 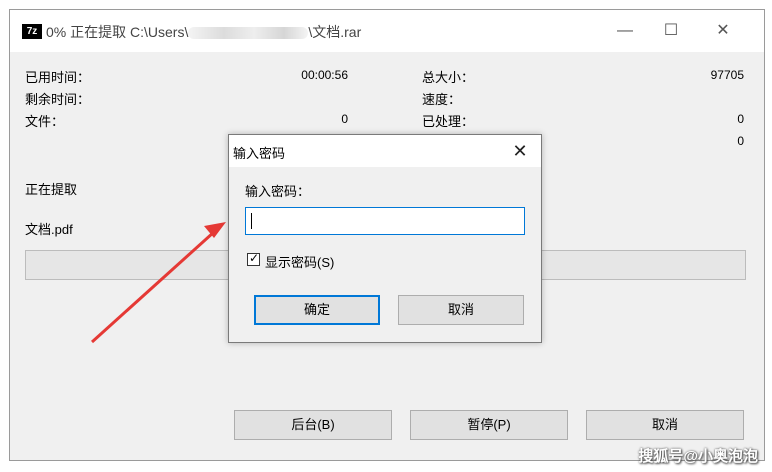 I want to click on arrow-shaft, so click(x=153, y=287).